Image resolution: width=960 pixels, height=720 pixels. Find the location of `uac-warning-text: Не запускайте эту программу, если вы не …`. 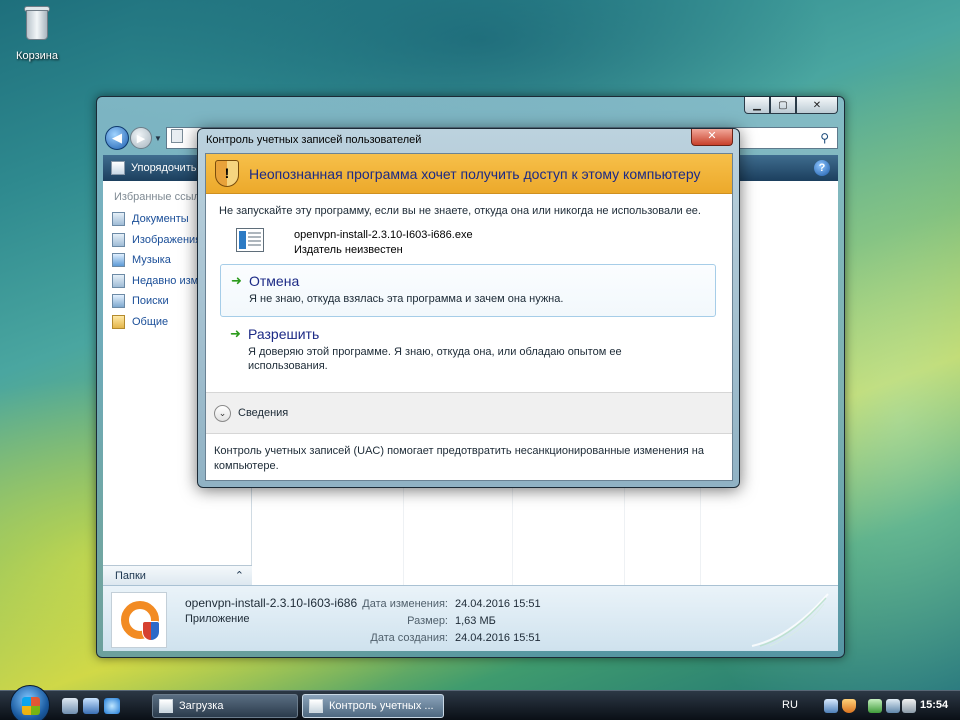

uac-warning-text: Не запускайте эту программу, если вы не … is located at coordinates (460, 211).